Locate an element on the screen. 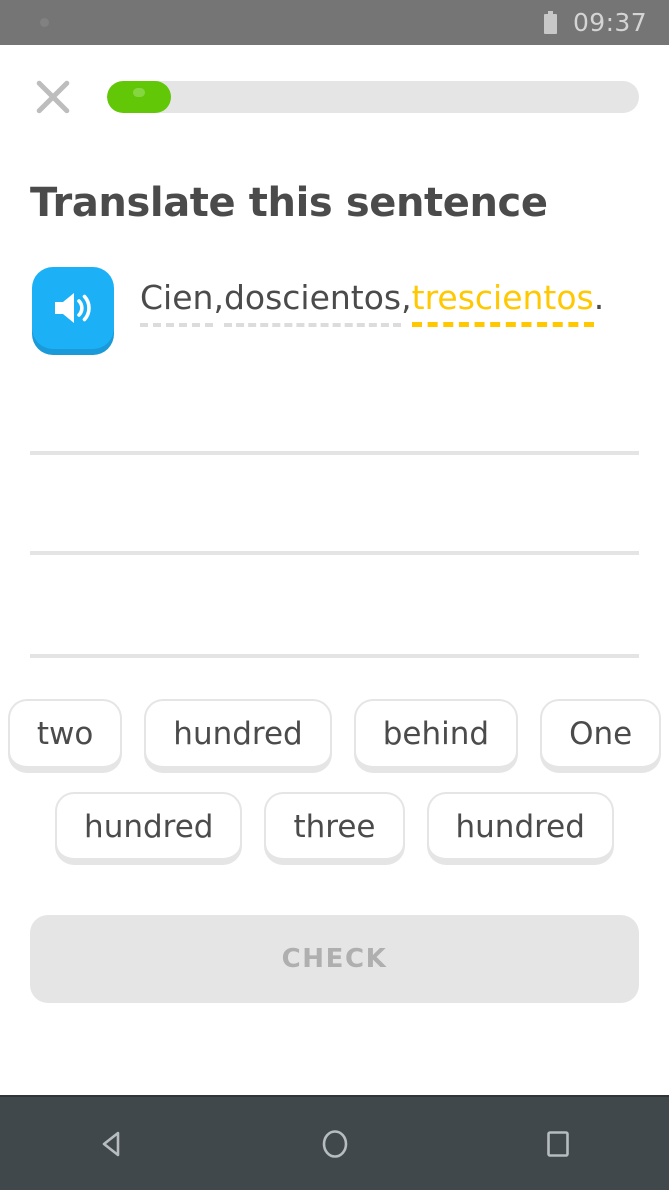 This screenshot has width=669, height=1191. recents-square-icon is located at coordinates (557, 1143).